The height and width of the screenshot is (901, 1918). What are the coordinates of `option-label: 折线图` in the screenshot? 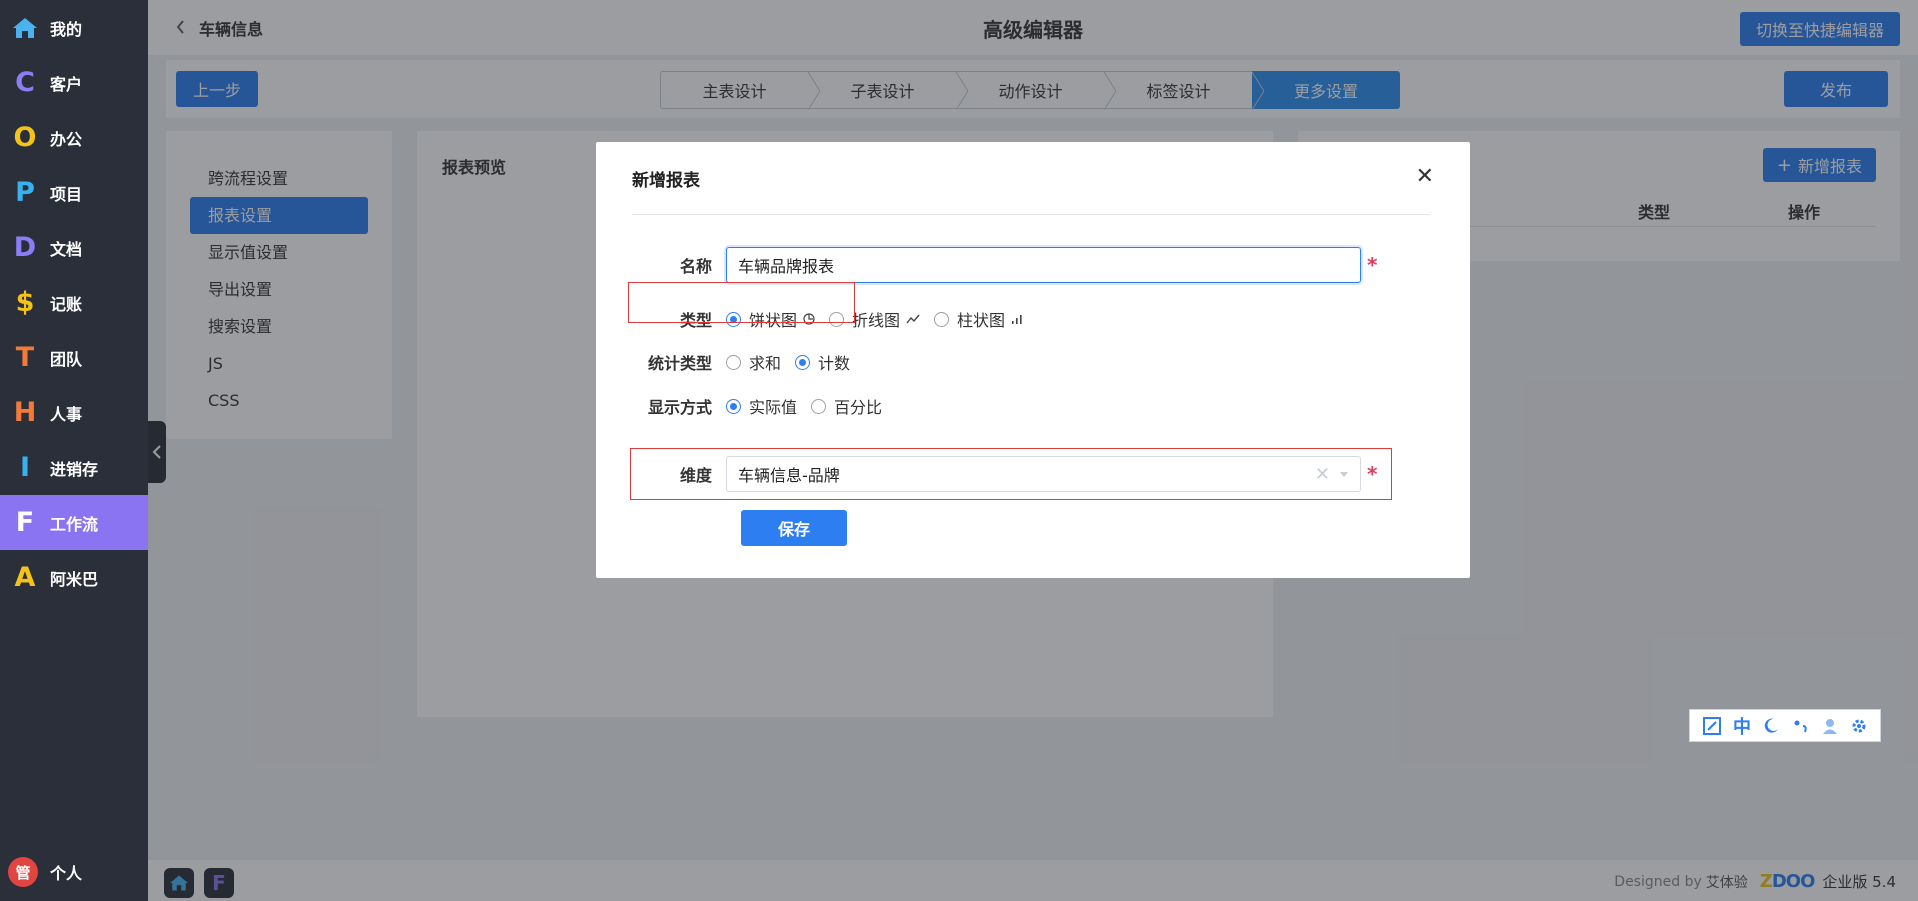 It's located at (876, 320).